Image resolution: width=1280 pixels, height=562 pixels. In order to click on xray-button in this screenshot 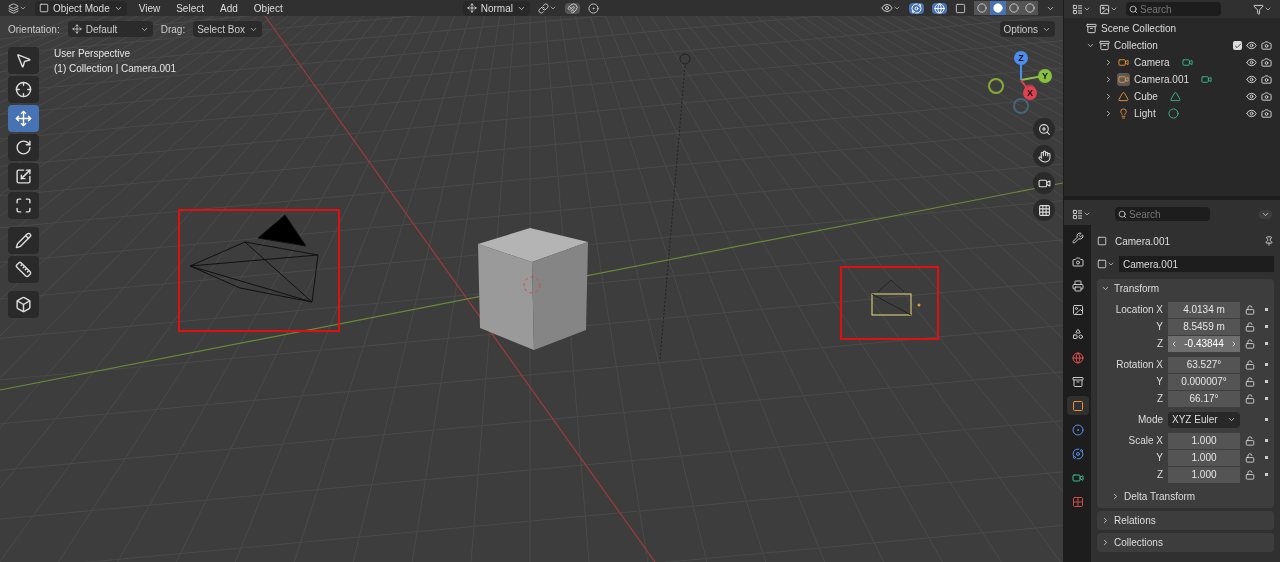, I will do `click(960, 8)`.